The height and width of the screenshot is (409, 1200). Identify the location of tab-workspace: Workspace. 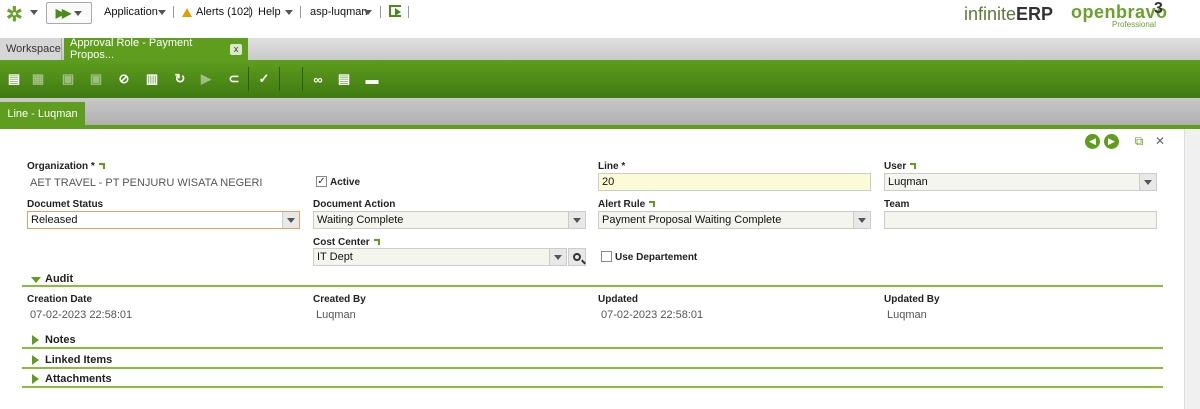
(31, 49).